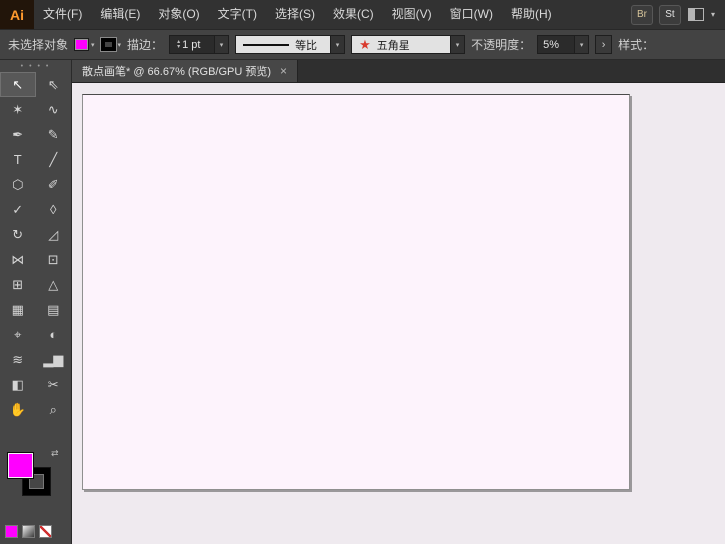 The height and width of the screenshot is (544, 725). Describe the element at coordinates (398, 71) in the screenshot. I see `document-tab-bar: 散点画笔* @ 66.67% (RGB/GPU 预览) ×` at that location.